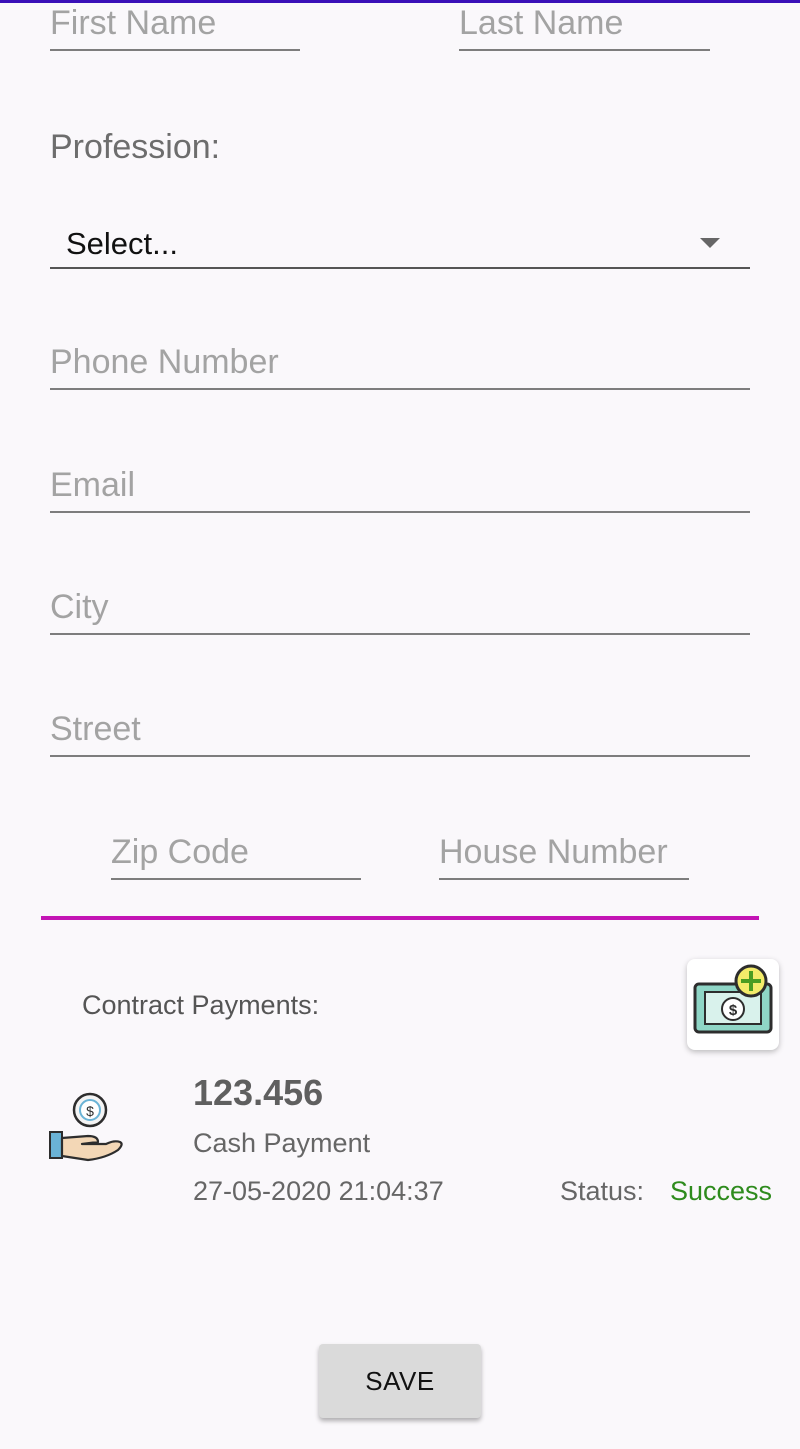  I want to click on phone-number-field, so click(400, 365).